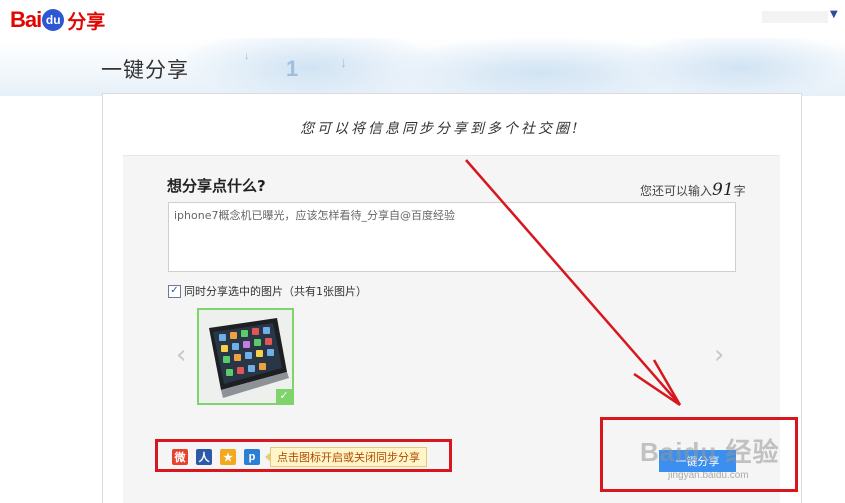  I want to click on logo-paw-icon: du, so click(53, 20).